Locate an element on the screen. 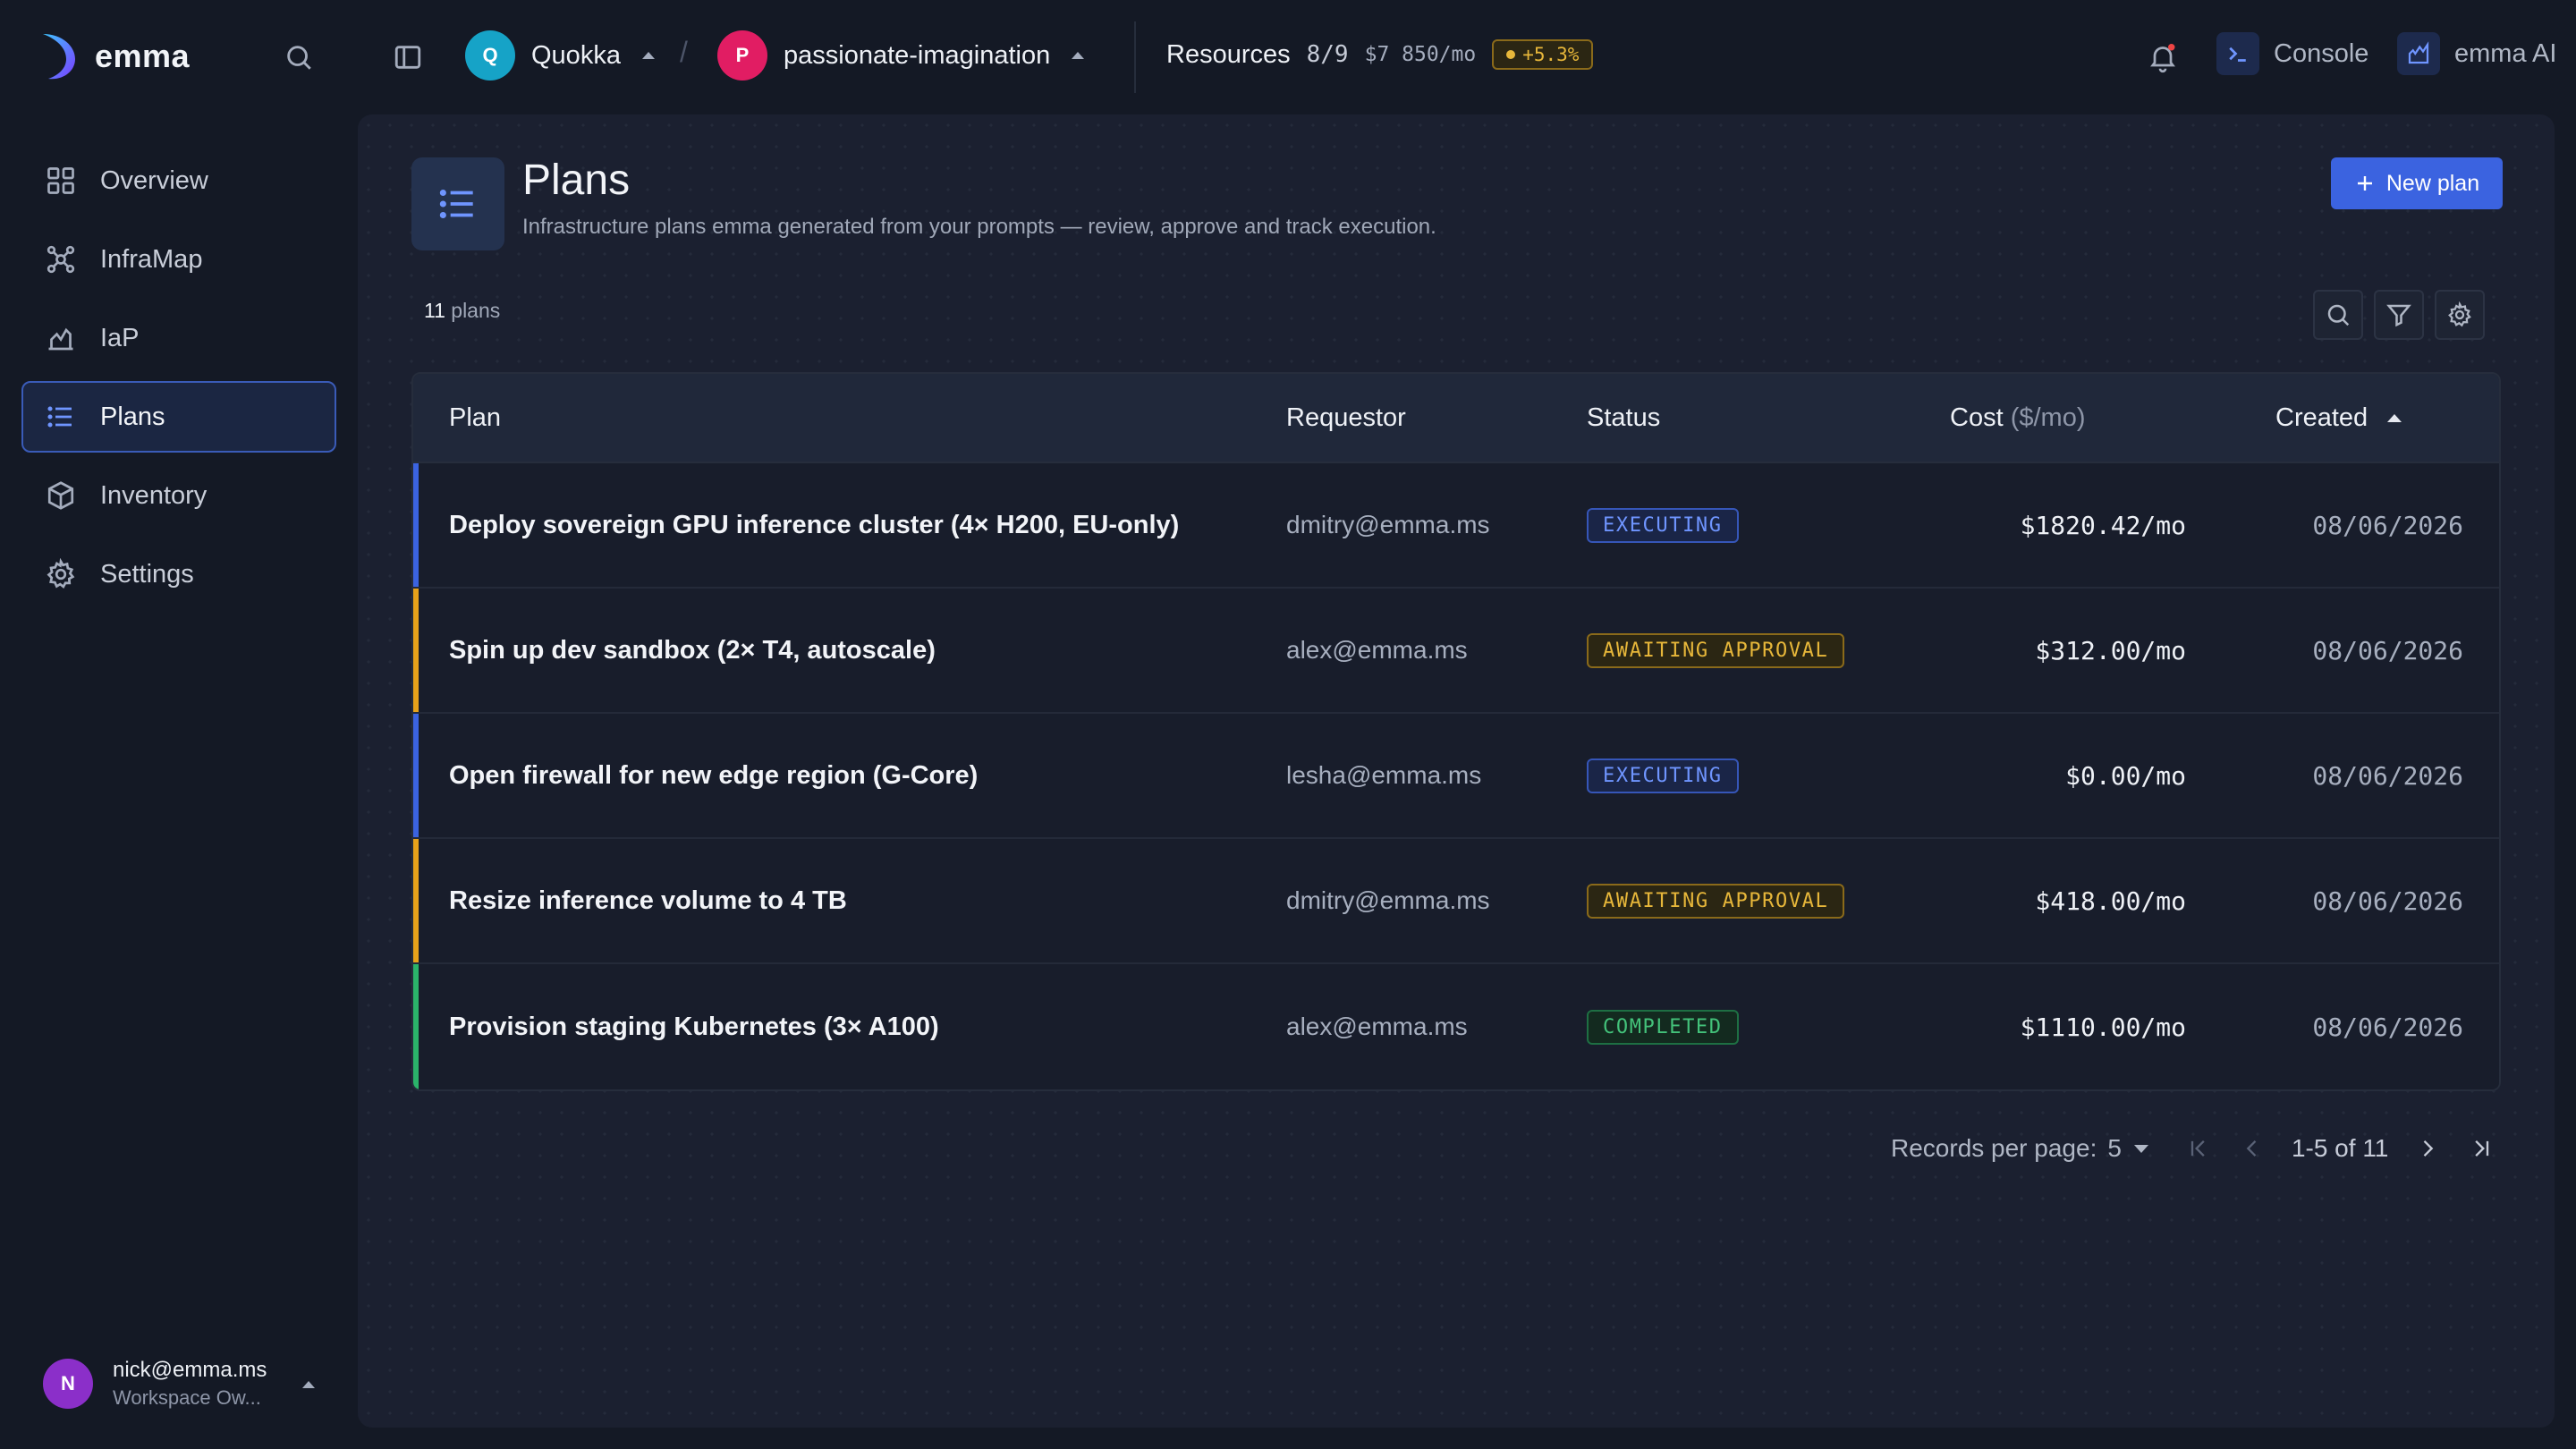 This screenshot has width=2576, height=1449. grid-icon is located at coordinates (60, 180).